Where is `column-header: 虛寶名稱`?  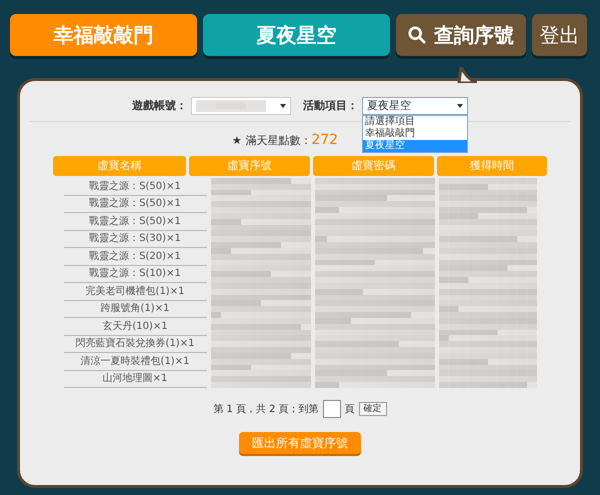 column-header: 虛寶名稱 is located at coordinates (119, 166).